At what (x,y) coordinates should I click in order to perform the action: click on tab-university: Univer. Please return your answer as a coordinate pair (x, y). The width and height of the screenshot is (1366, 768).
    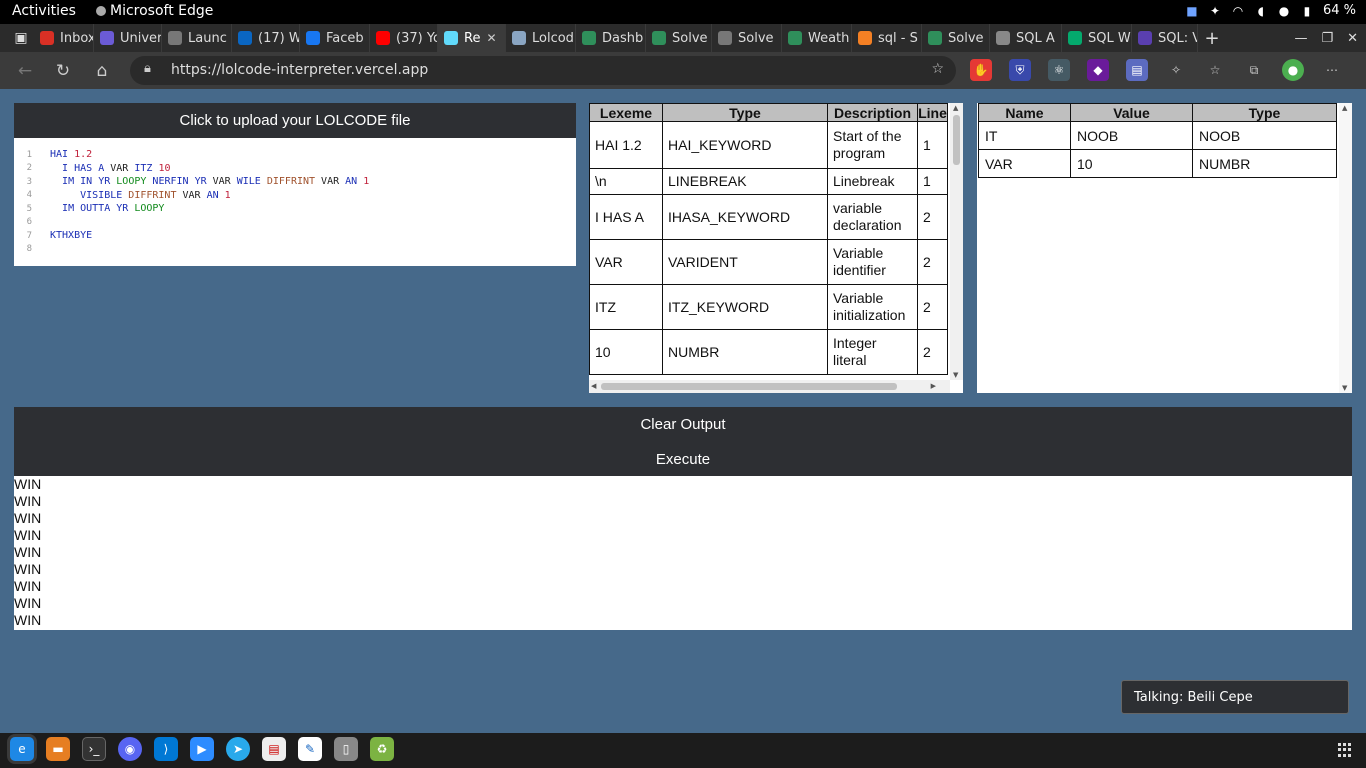
    Looking at the image, I should click on (128, 38).